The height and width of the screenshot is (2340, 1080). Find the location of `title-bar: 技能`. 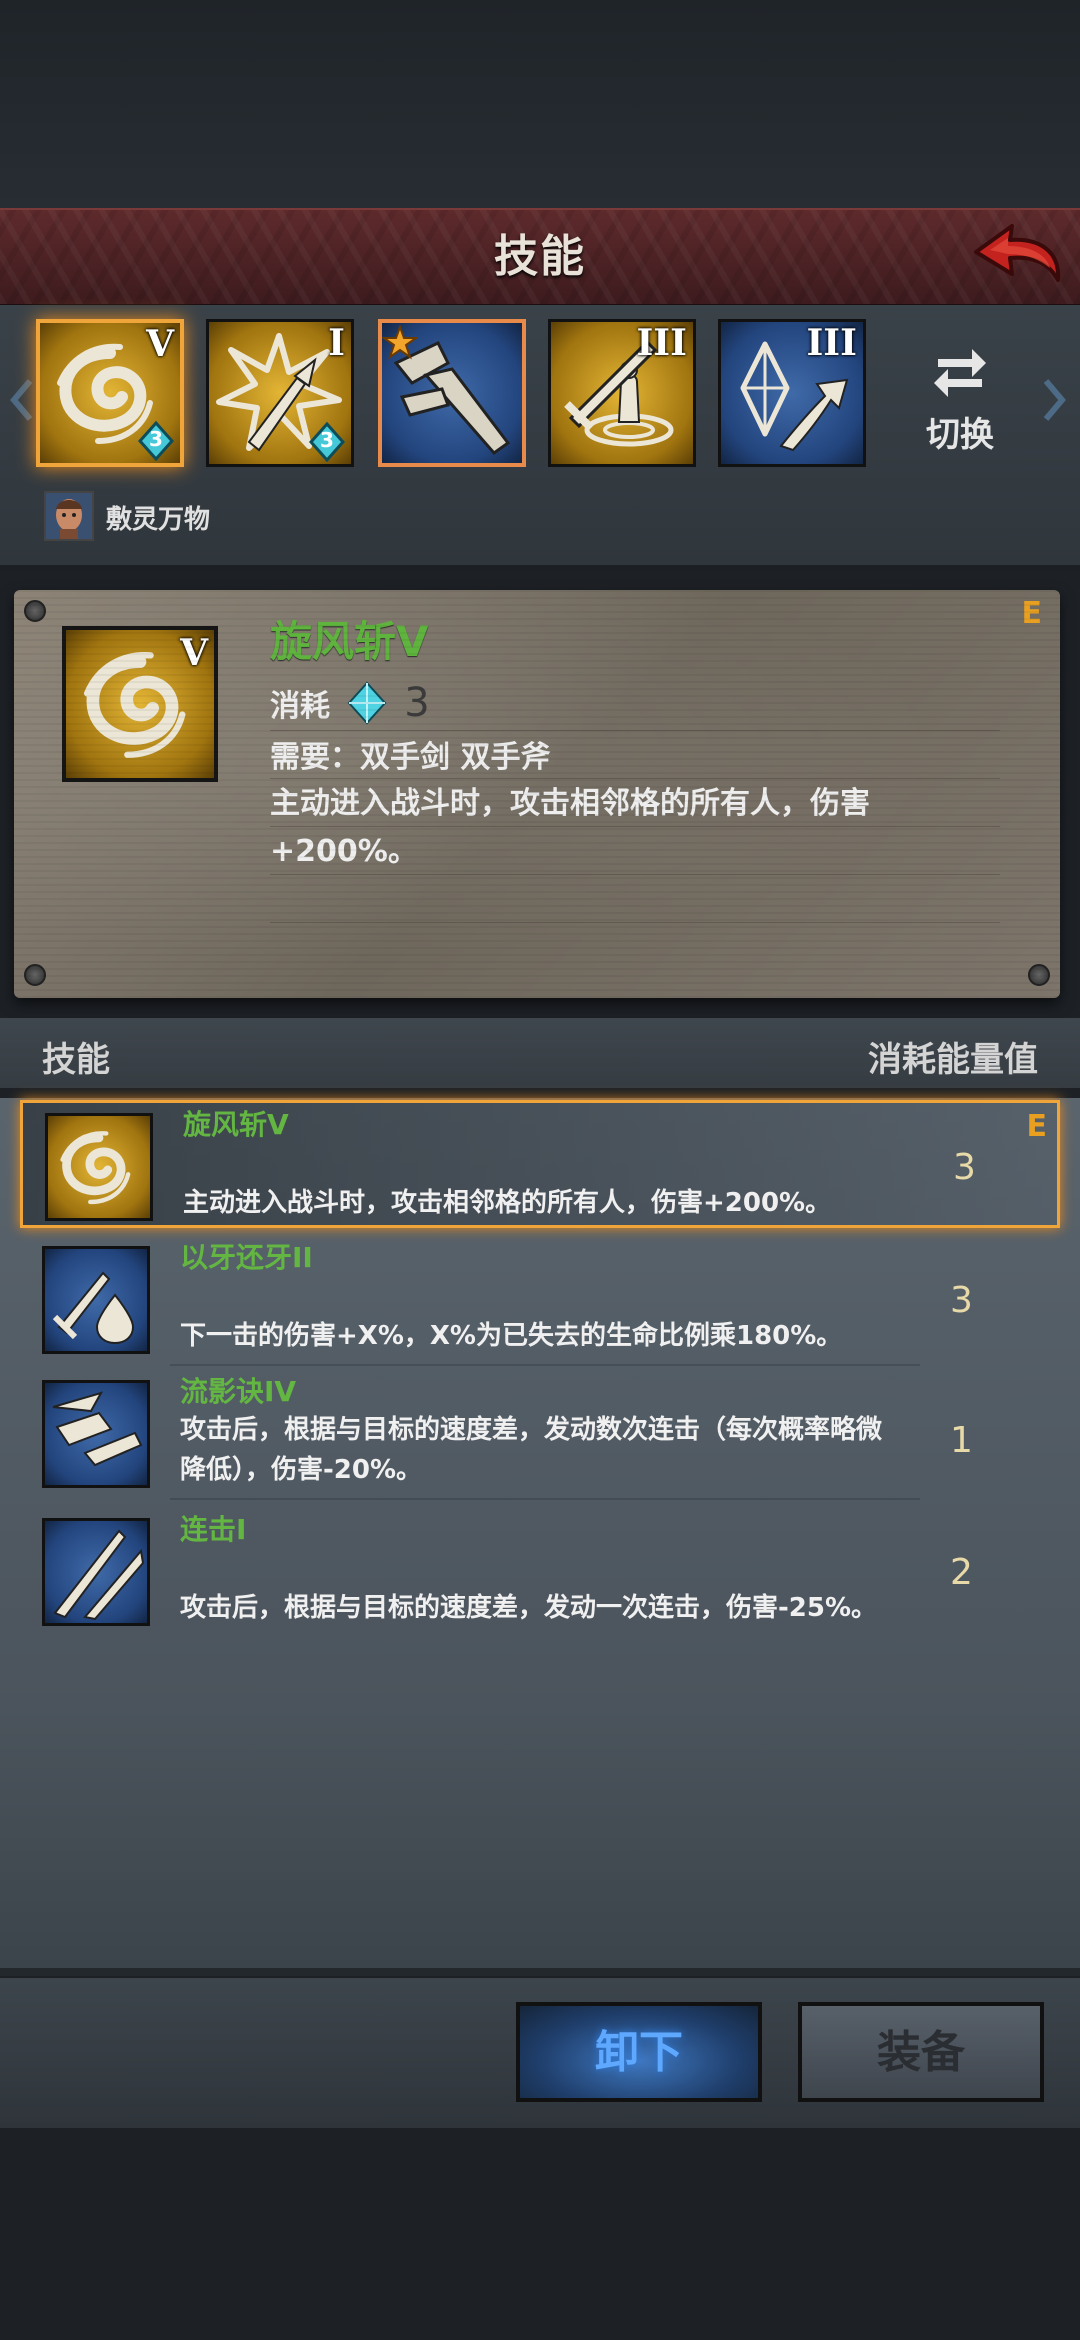

title-bar: 技能 is located at coordinates (540, 257).